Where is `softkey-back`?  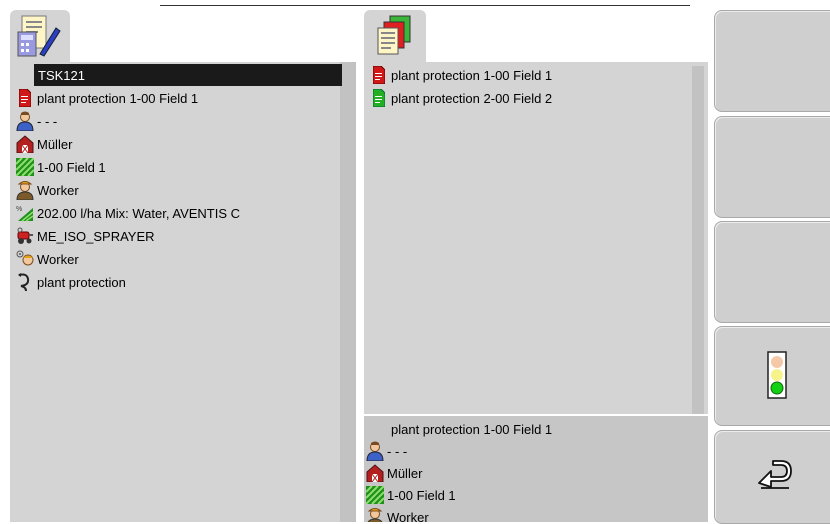 softkey-back is located at coordinates (772, 477).